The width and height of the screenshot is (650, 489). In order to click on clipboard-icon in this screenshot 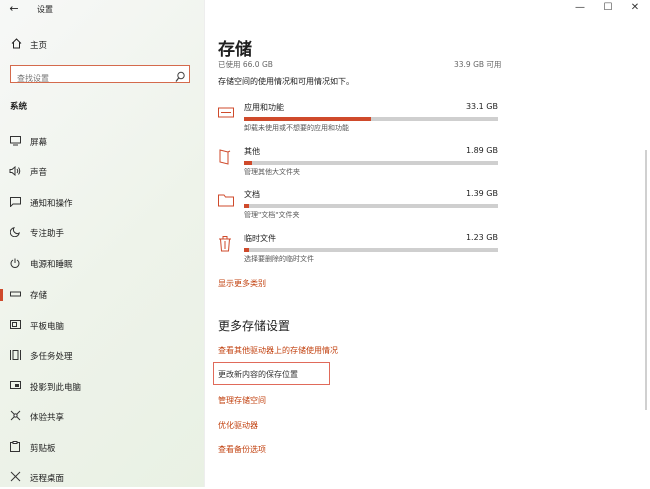, I will do `click(15, 448)`.